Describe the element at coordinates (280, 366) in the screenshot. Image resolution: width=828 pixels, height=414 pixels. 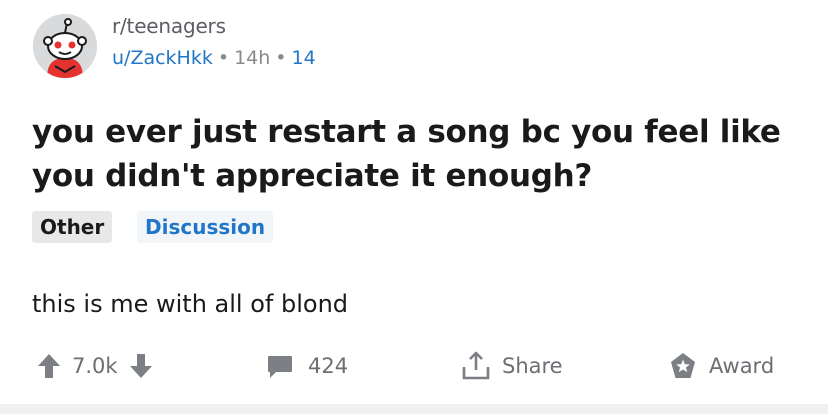
I see `comment-bubble-icon` at that location.